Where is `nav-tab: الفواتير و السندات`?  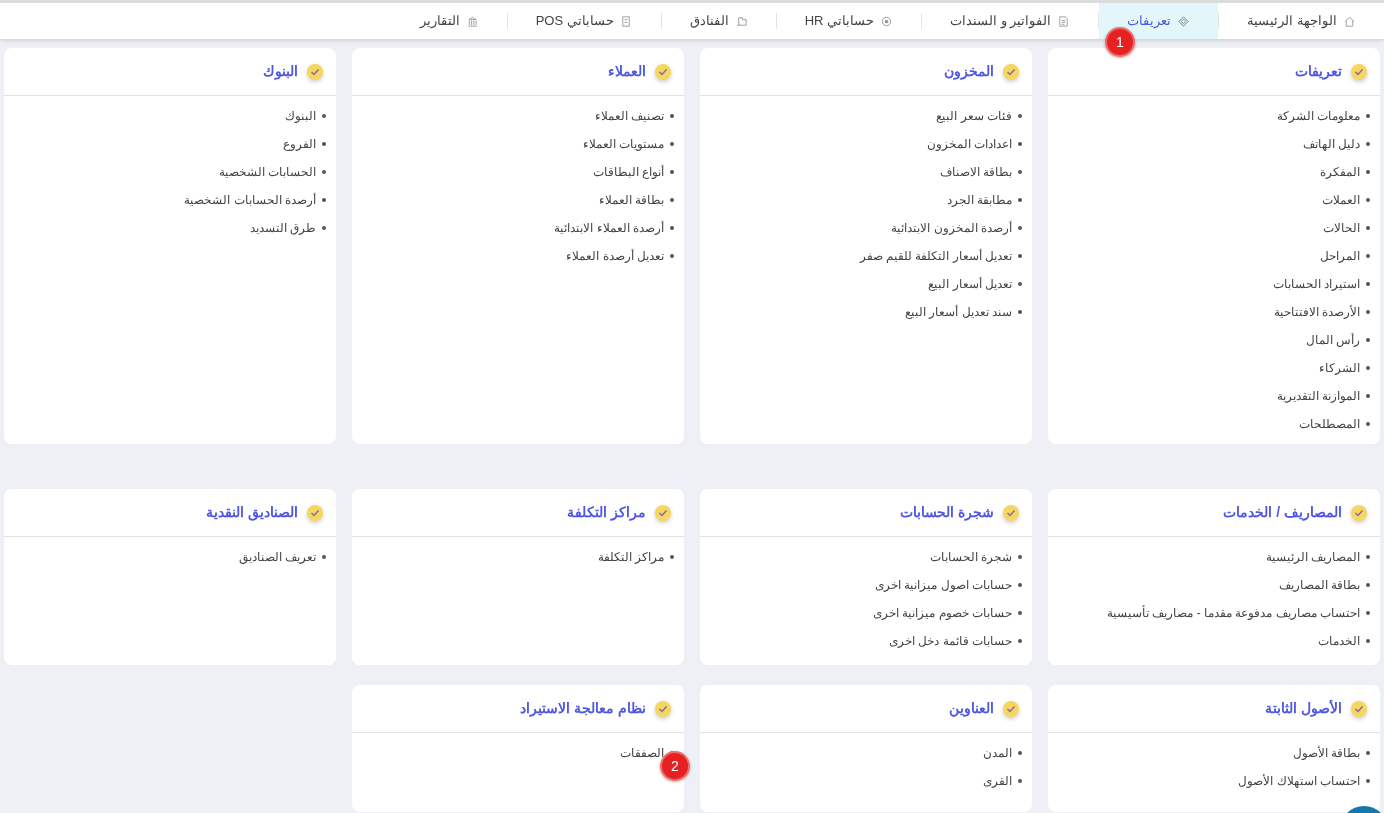
nav-tab: الفواتير و السندات is located at coordinates (1010, 21).